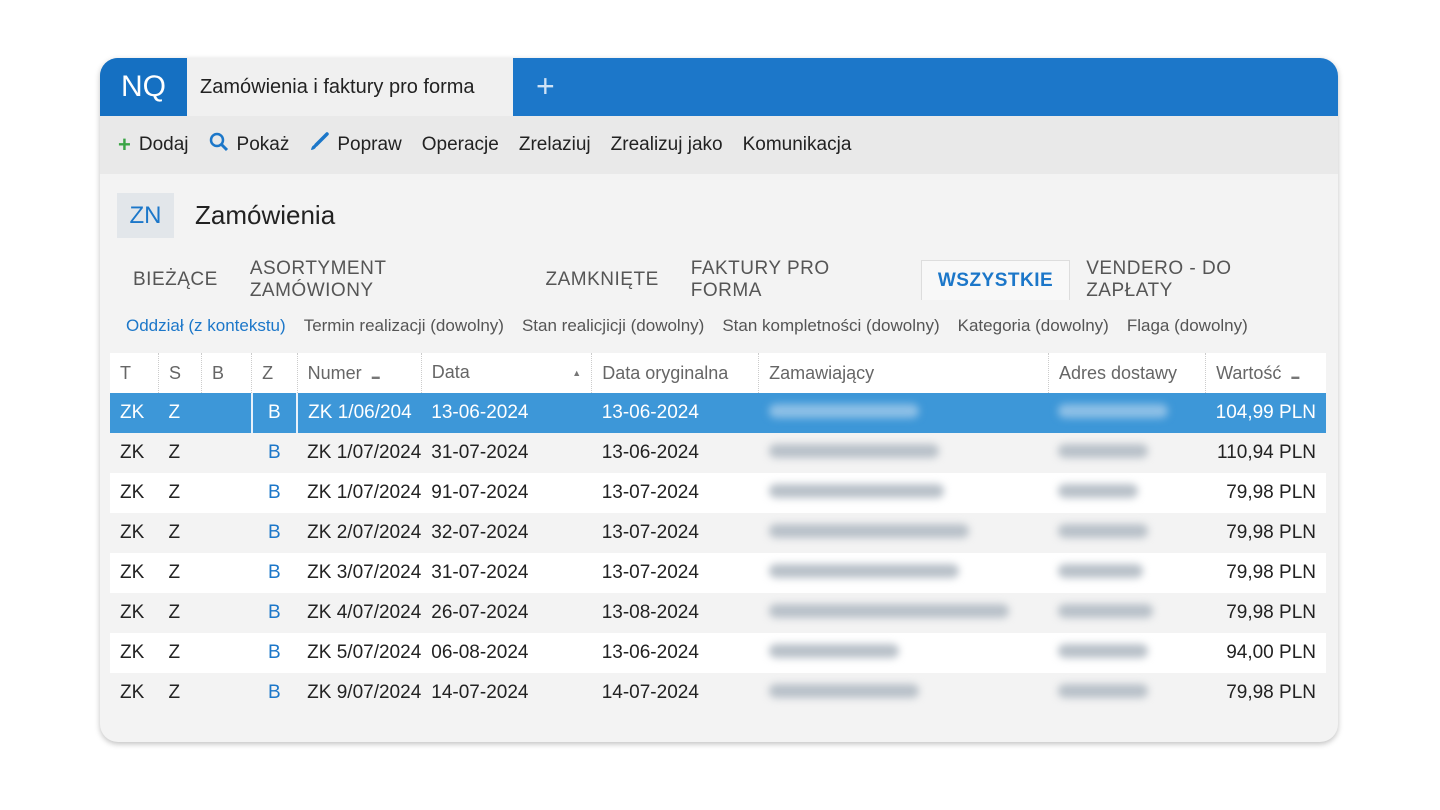 The width and height of the screenshot is (1440, 810). Describe the element at coordinates (1204, 279) in the screenshot. I see `tab-vendero: VENDERO - DO ZAPŁATY` at that location.